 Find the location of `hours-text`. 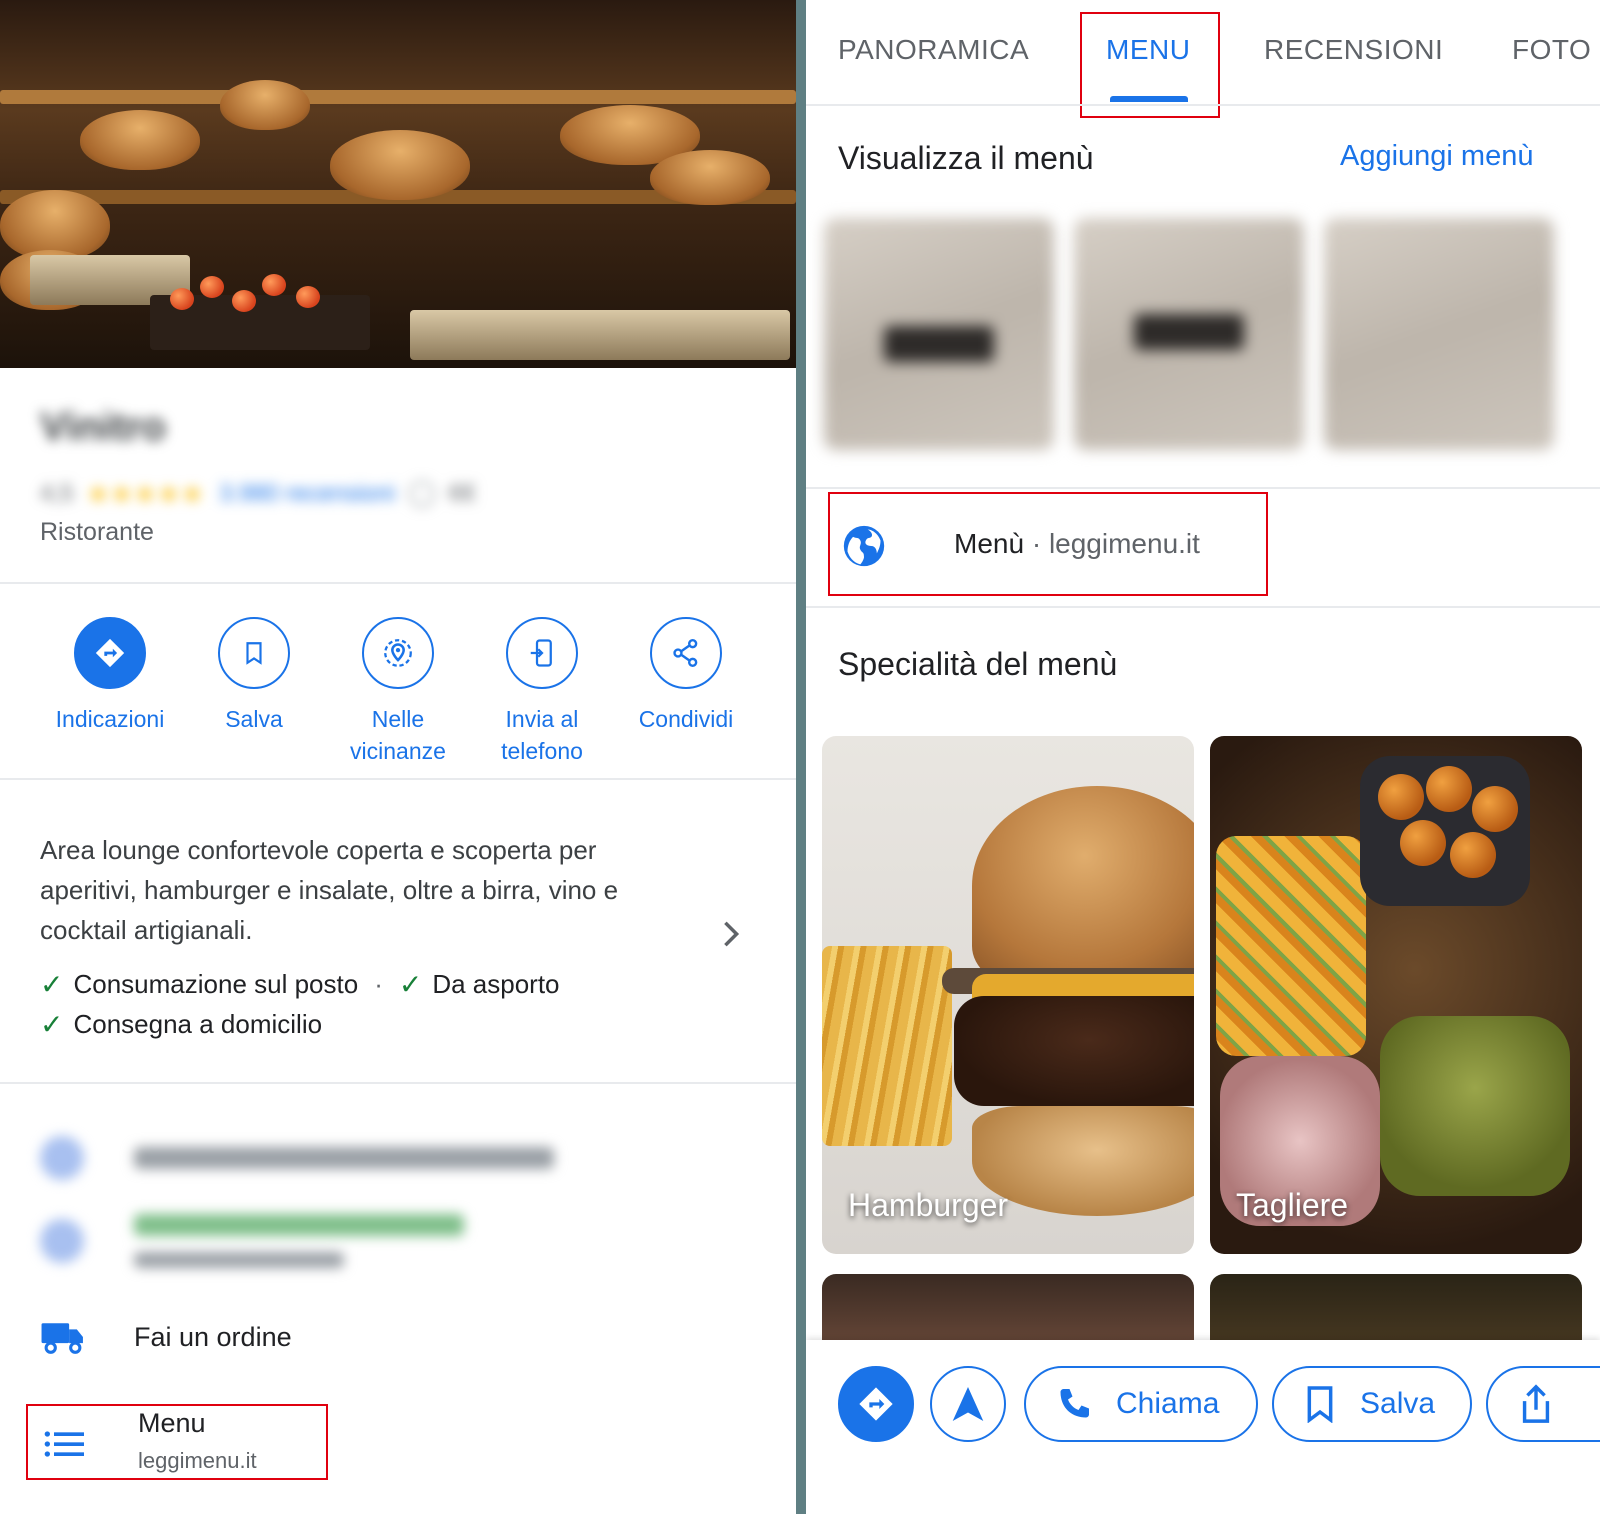

hours-text is located at coordinates (299, 1241).